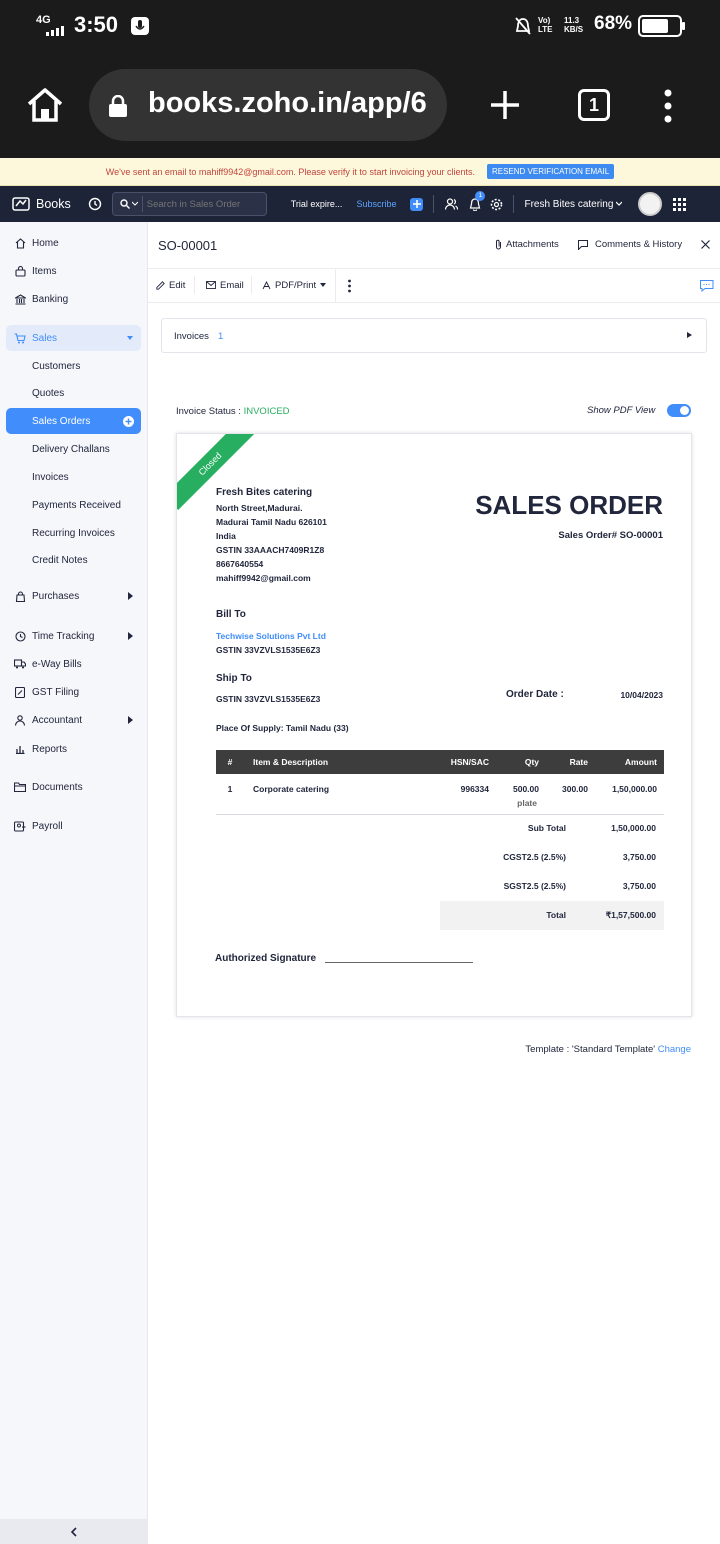  Describe the element at coordinates (705, 244) in the screenshot. I see `close-icon` at that location.